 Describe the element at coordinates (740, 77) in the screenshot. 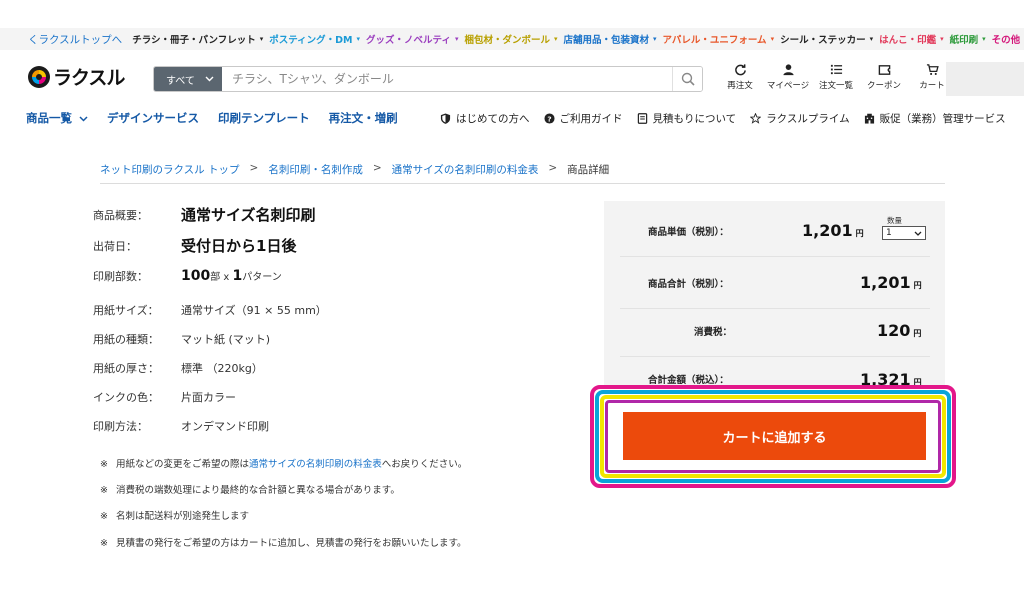

I see `reorder-button: 再注文` at that location.